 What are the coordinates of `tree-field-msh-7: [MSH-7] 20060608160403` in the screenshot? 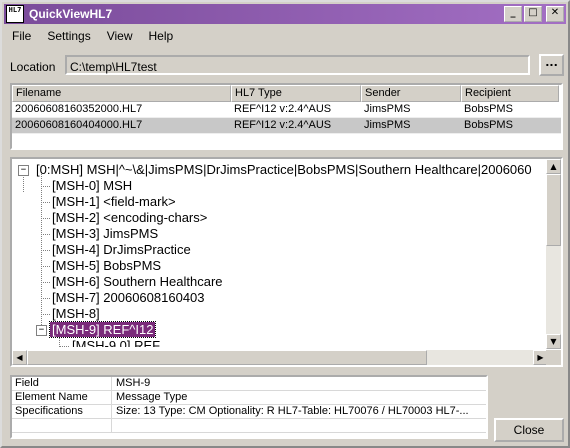 It's located at (128, 298).